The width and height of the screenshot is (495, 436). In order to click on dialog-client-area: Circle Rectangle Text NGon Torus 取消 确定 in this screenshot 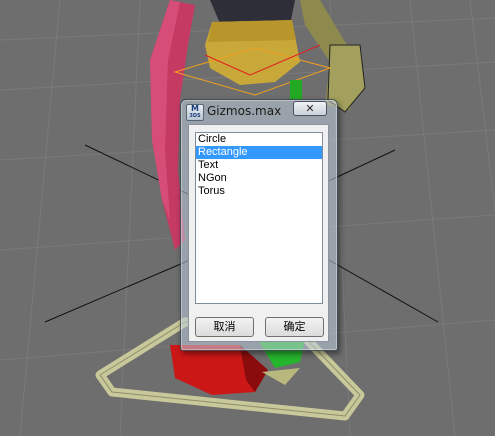, I will do `click(258, 233)`.